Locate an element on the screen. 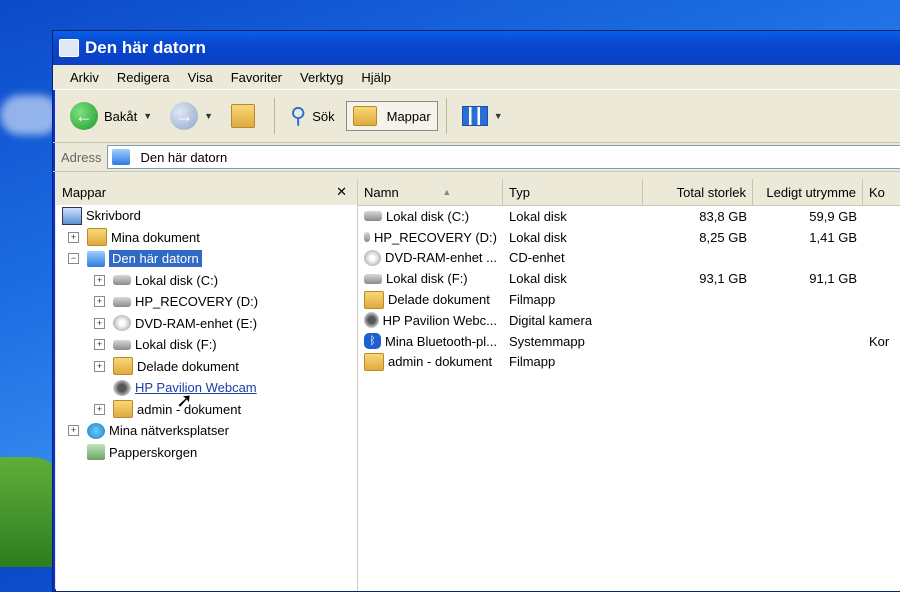 Image resolution: width=900 pixels, height=592 pixels. menu-visa: Visa is located at coordinates (200, 77).